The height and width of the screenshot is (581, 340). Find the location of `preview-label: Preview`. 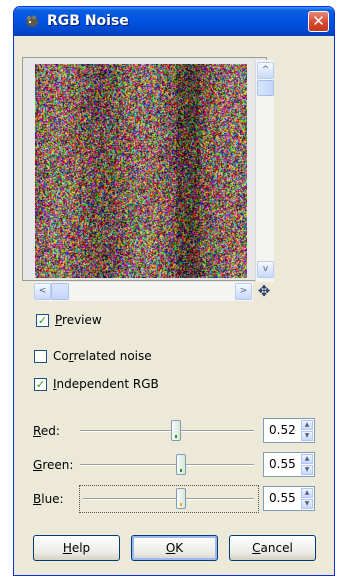

preview-label: Preview is located at coordinates (78, 320).